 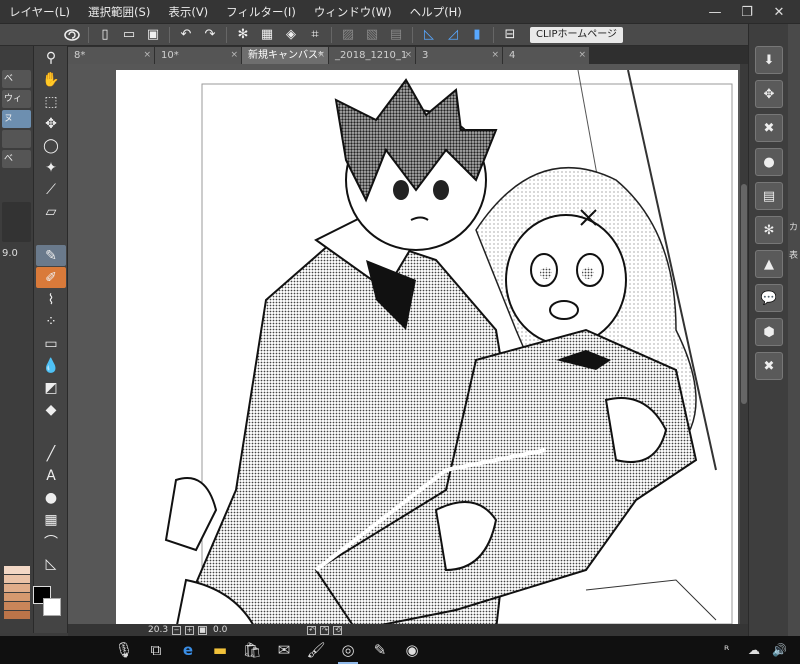 I want to click on volume-icon: 🔊, so click(x=779, y=650).